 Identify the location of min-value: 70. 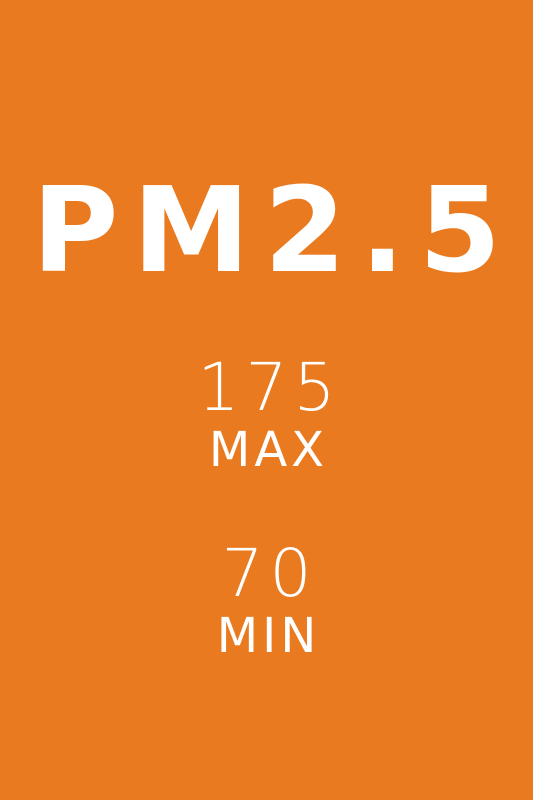
(269, 573).